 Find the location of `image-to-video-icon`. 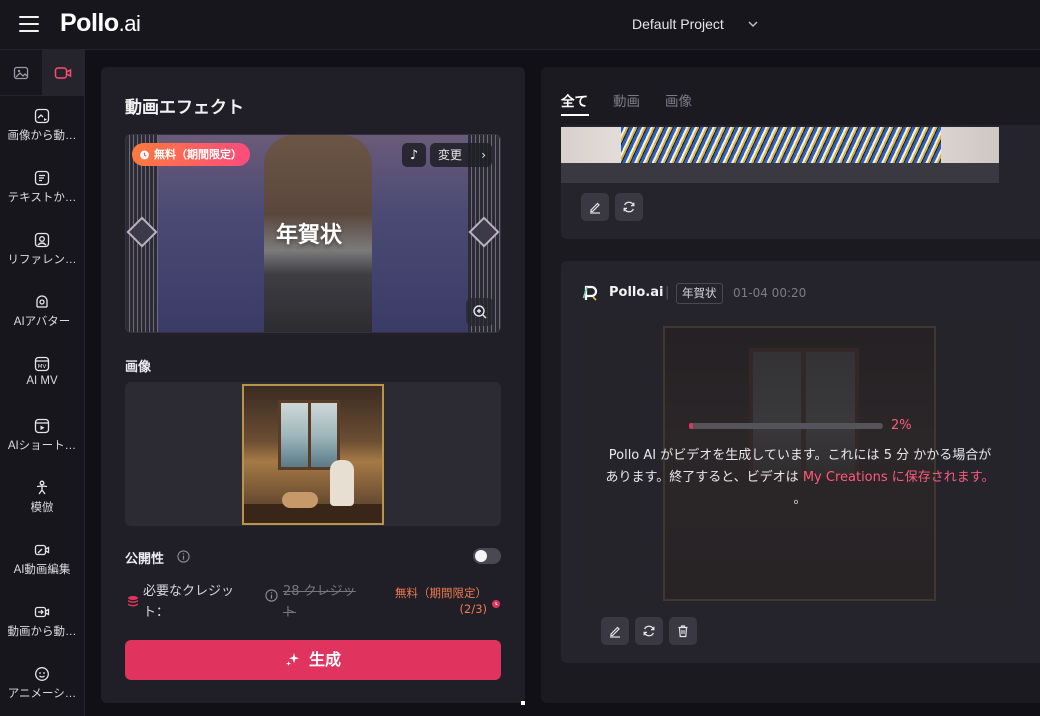

image-to-video-icon is located at coordinates (42, 116).